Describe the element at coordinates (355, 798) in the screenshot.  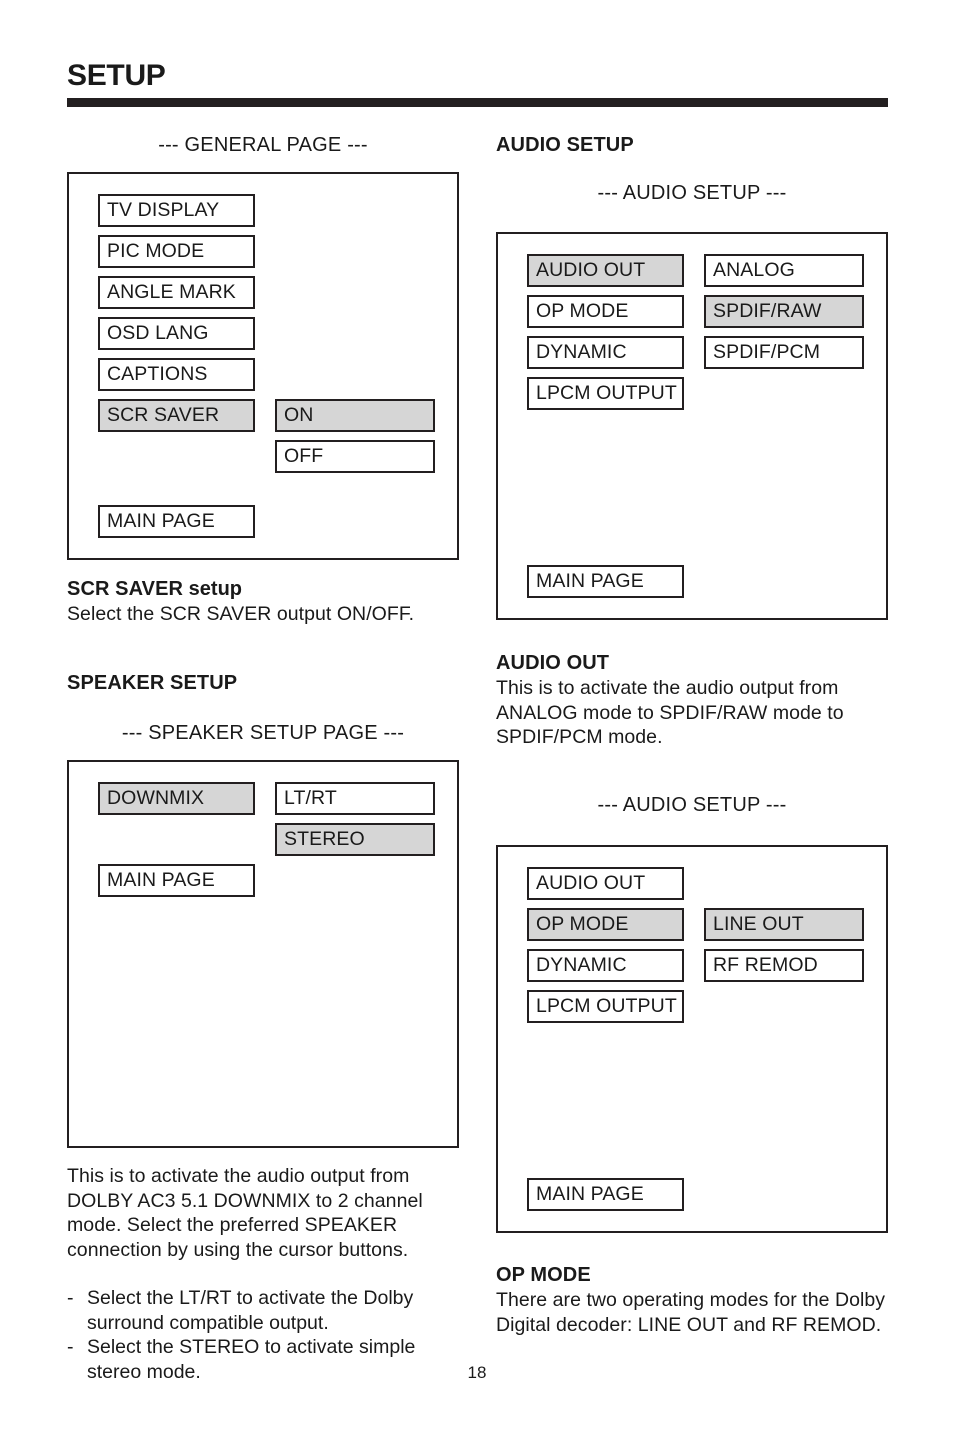
I see `osd-option-lt-rt: LT/RT` at that location.